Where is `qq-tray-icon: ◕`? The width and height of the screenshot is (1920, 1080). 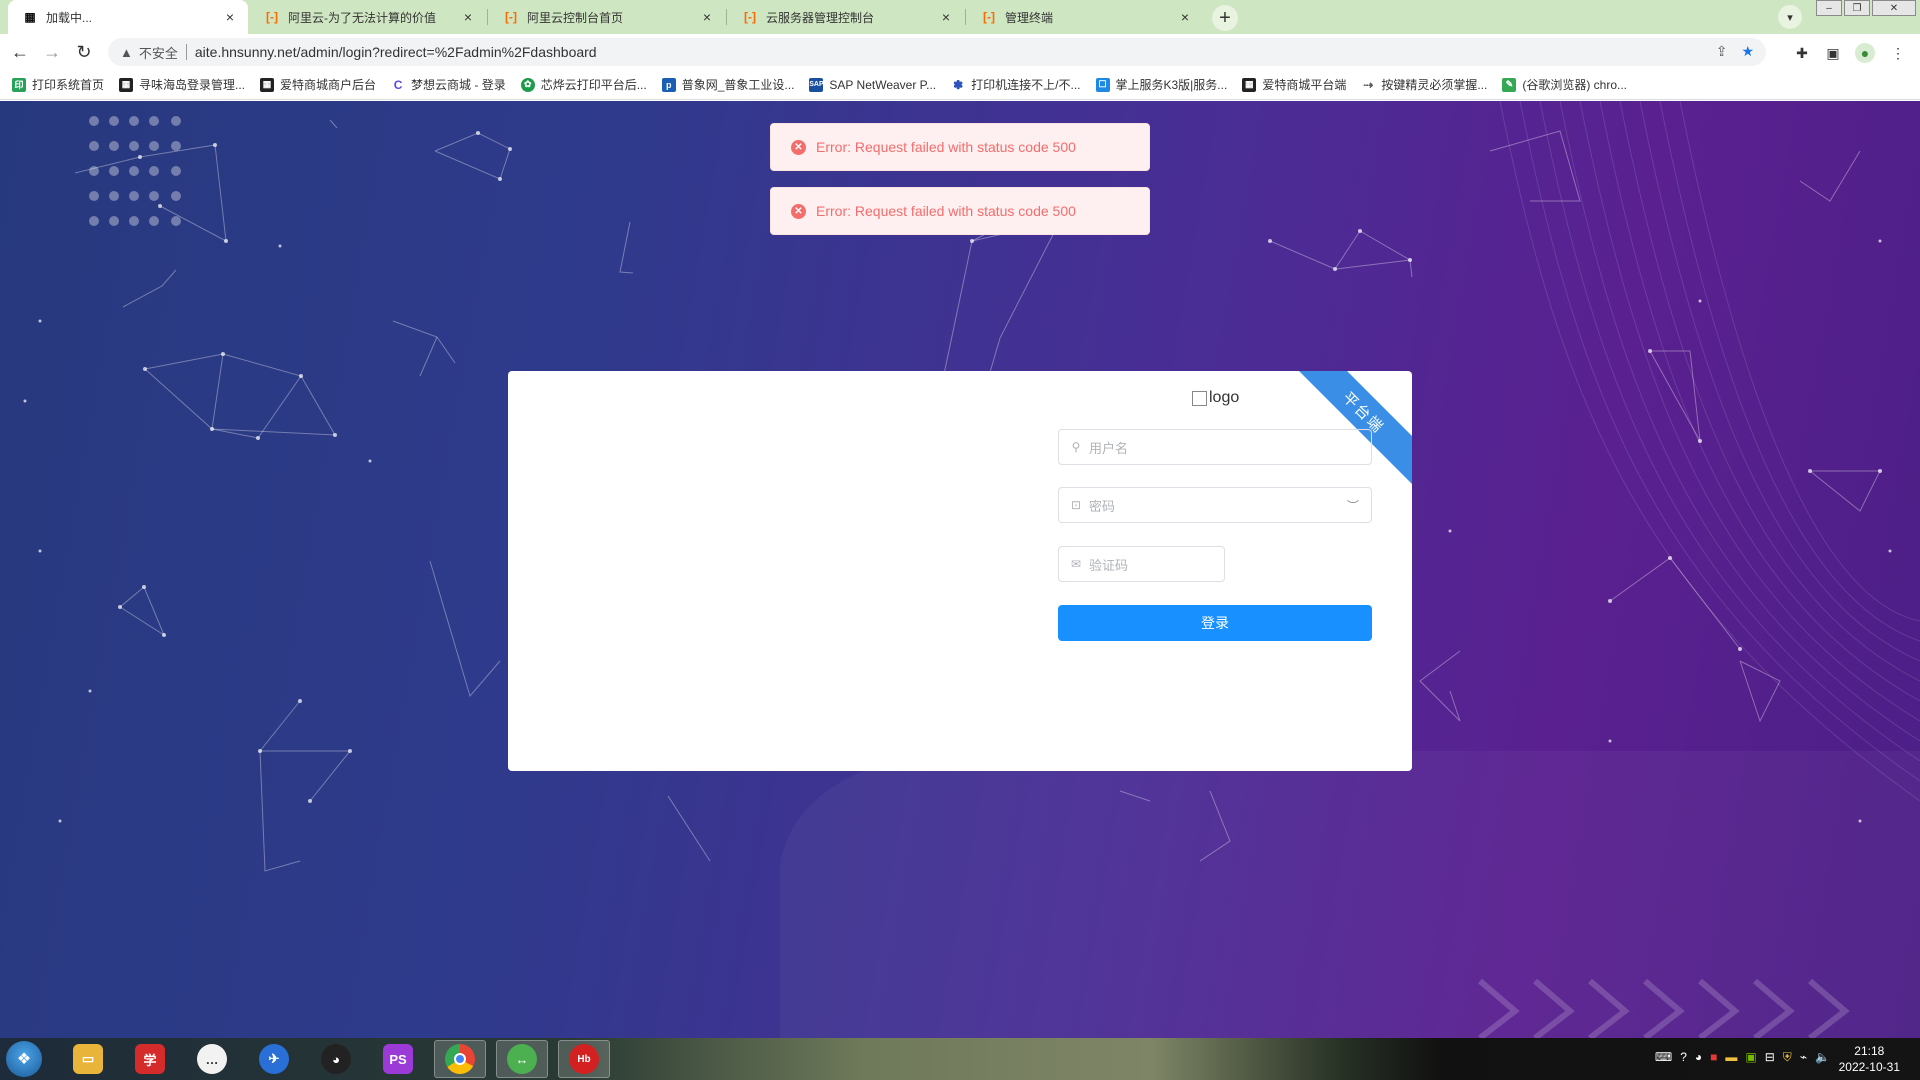
qq-tray-icon: ◕ is located at coordinates (1698, 1057).